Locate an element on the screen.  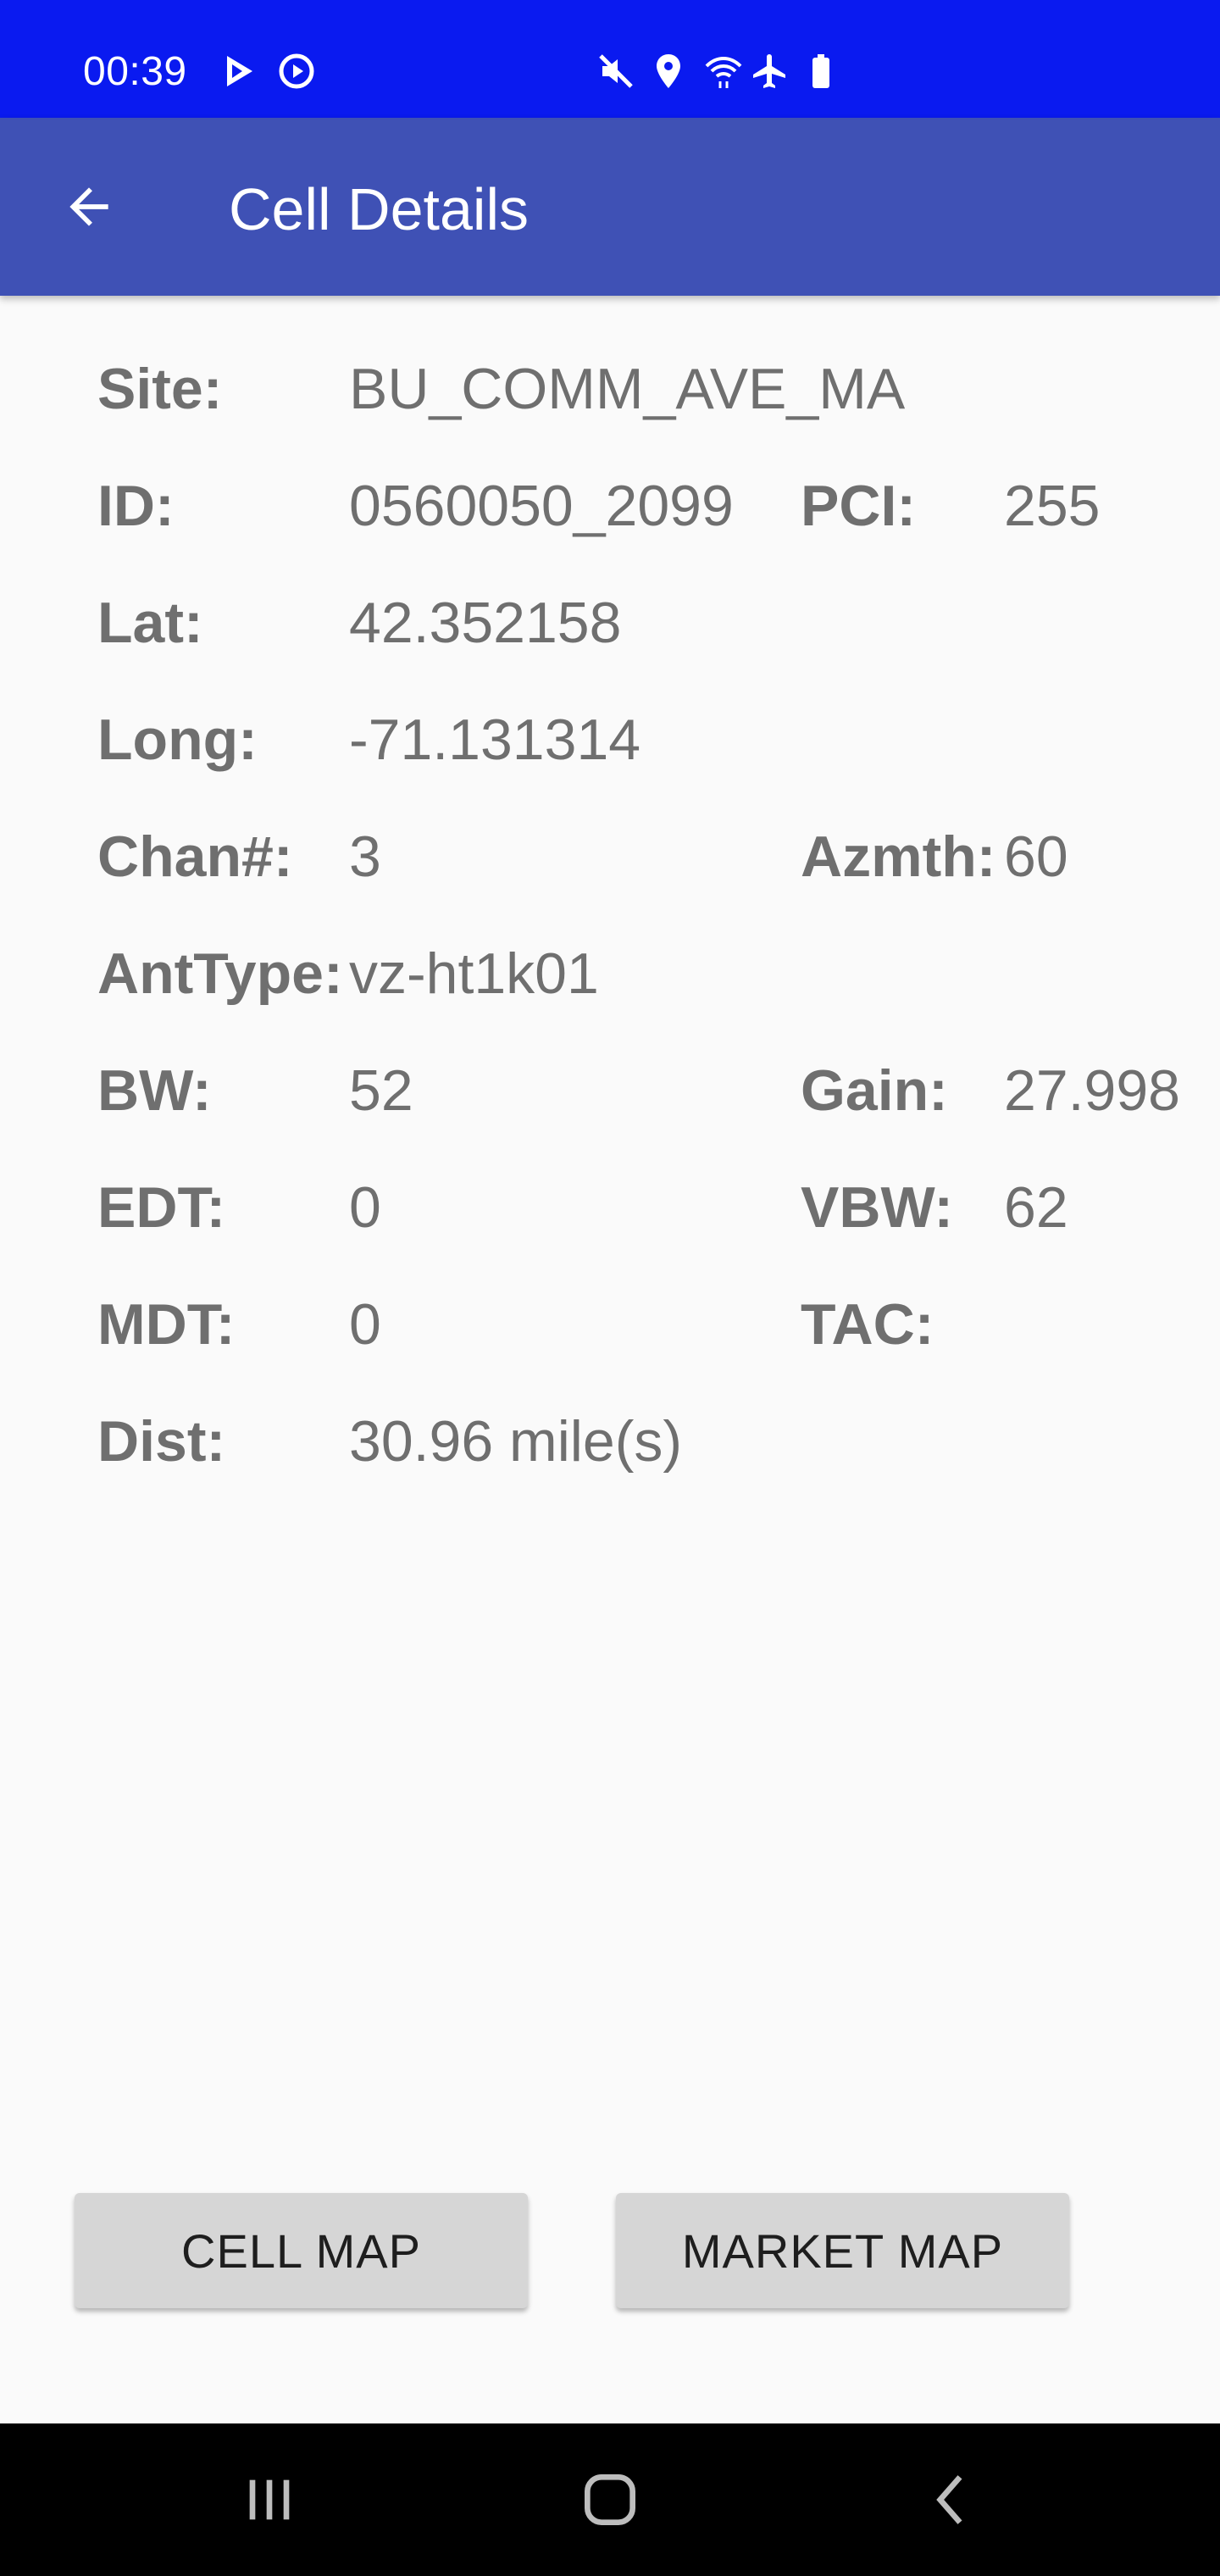
azmth-label: Azmth: is located at coordinates (898, 856).